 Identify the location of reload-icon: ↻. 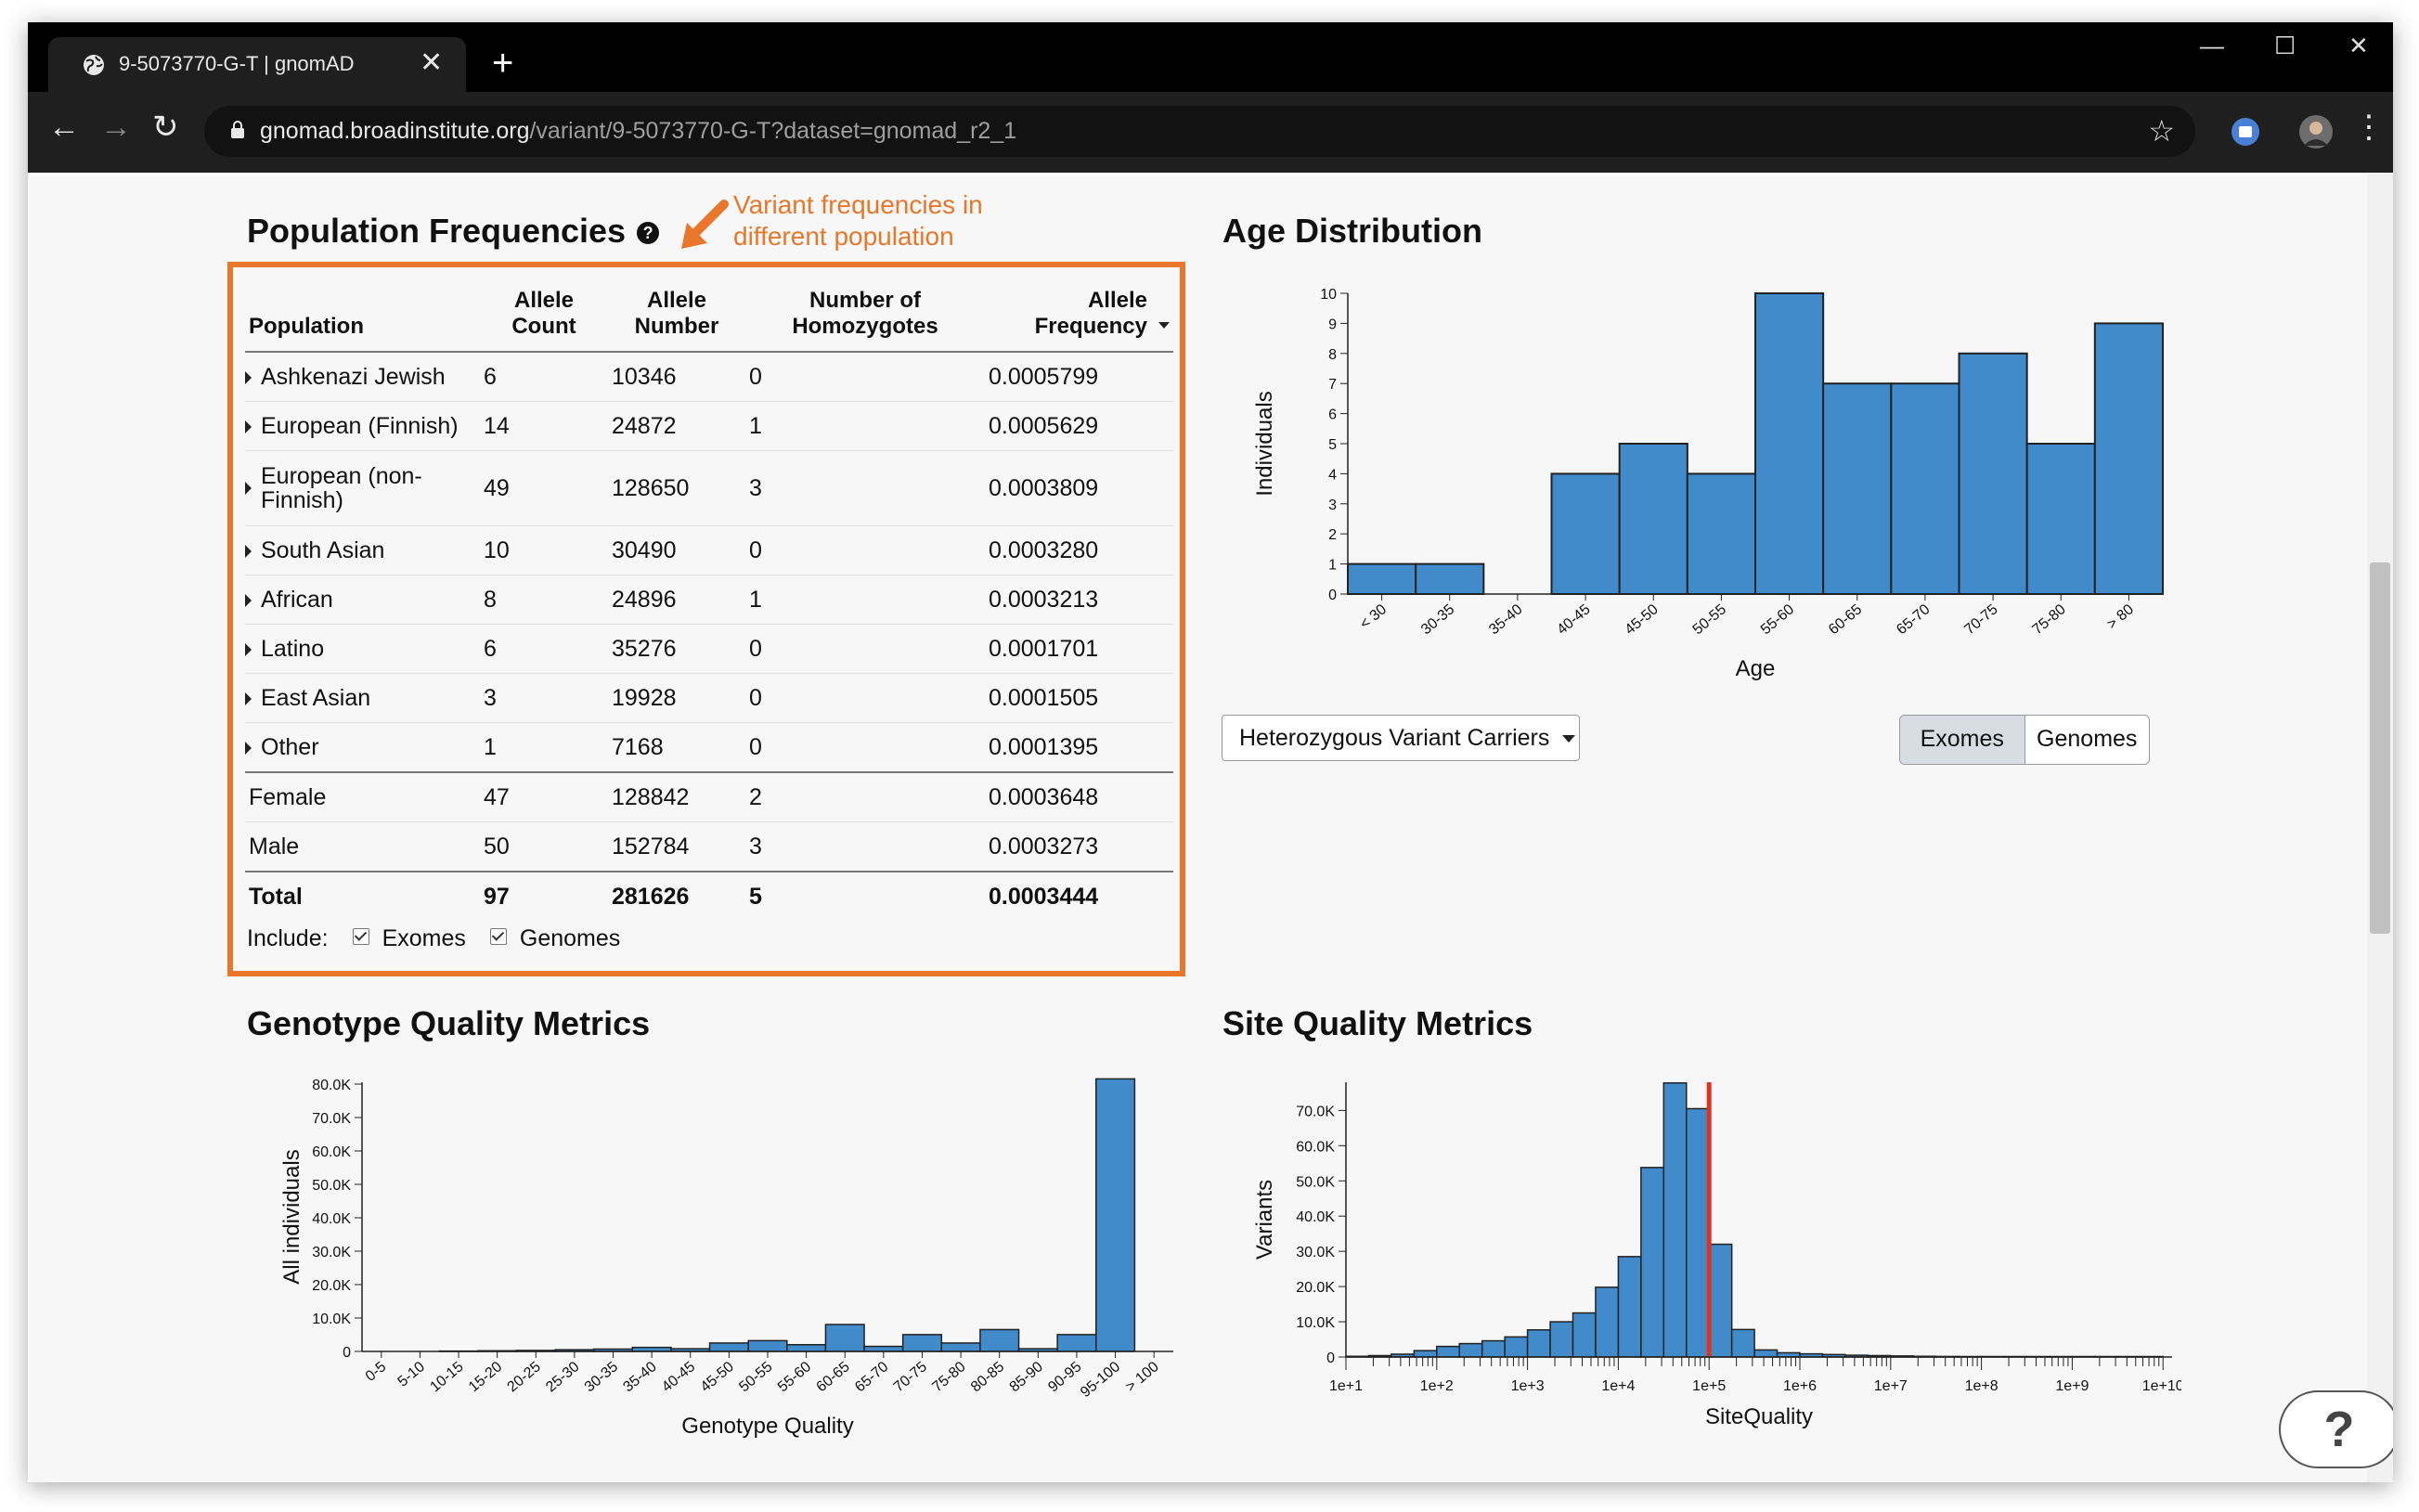
(165, 127).